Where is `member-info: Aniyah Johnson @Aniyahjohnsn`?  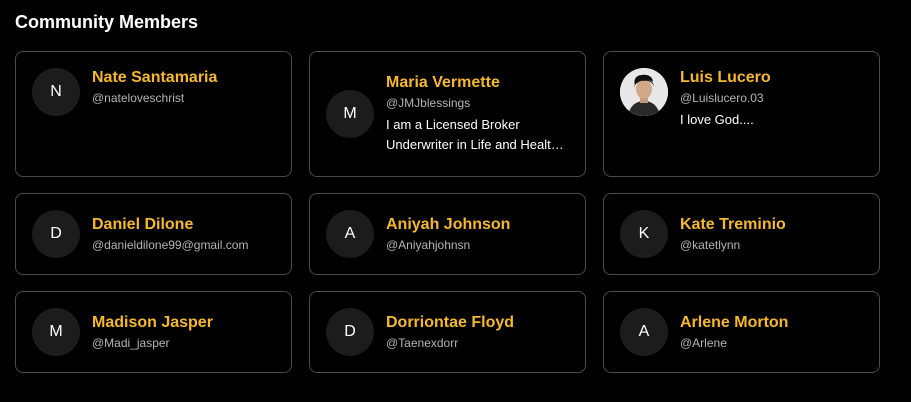
member-info: Aniyah Johnson @Aniyahjohnsn is located at coordinates (477, 234).